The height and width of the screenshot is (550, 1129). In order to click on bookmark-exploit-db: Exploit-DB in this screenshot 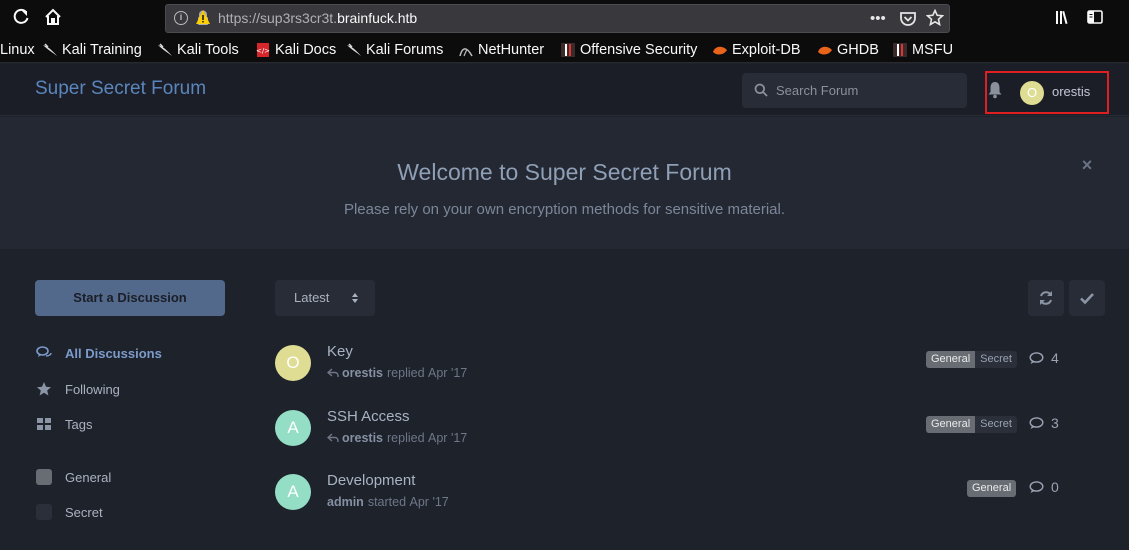, I will do `click(756, 50)`.